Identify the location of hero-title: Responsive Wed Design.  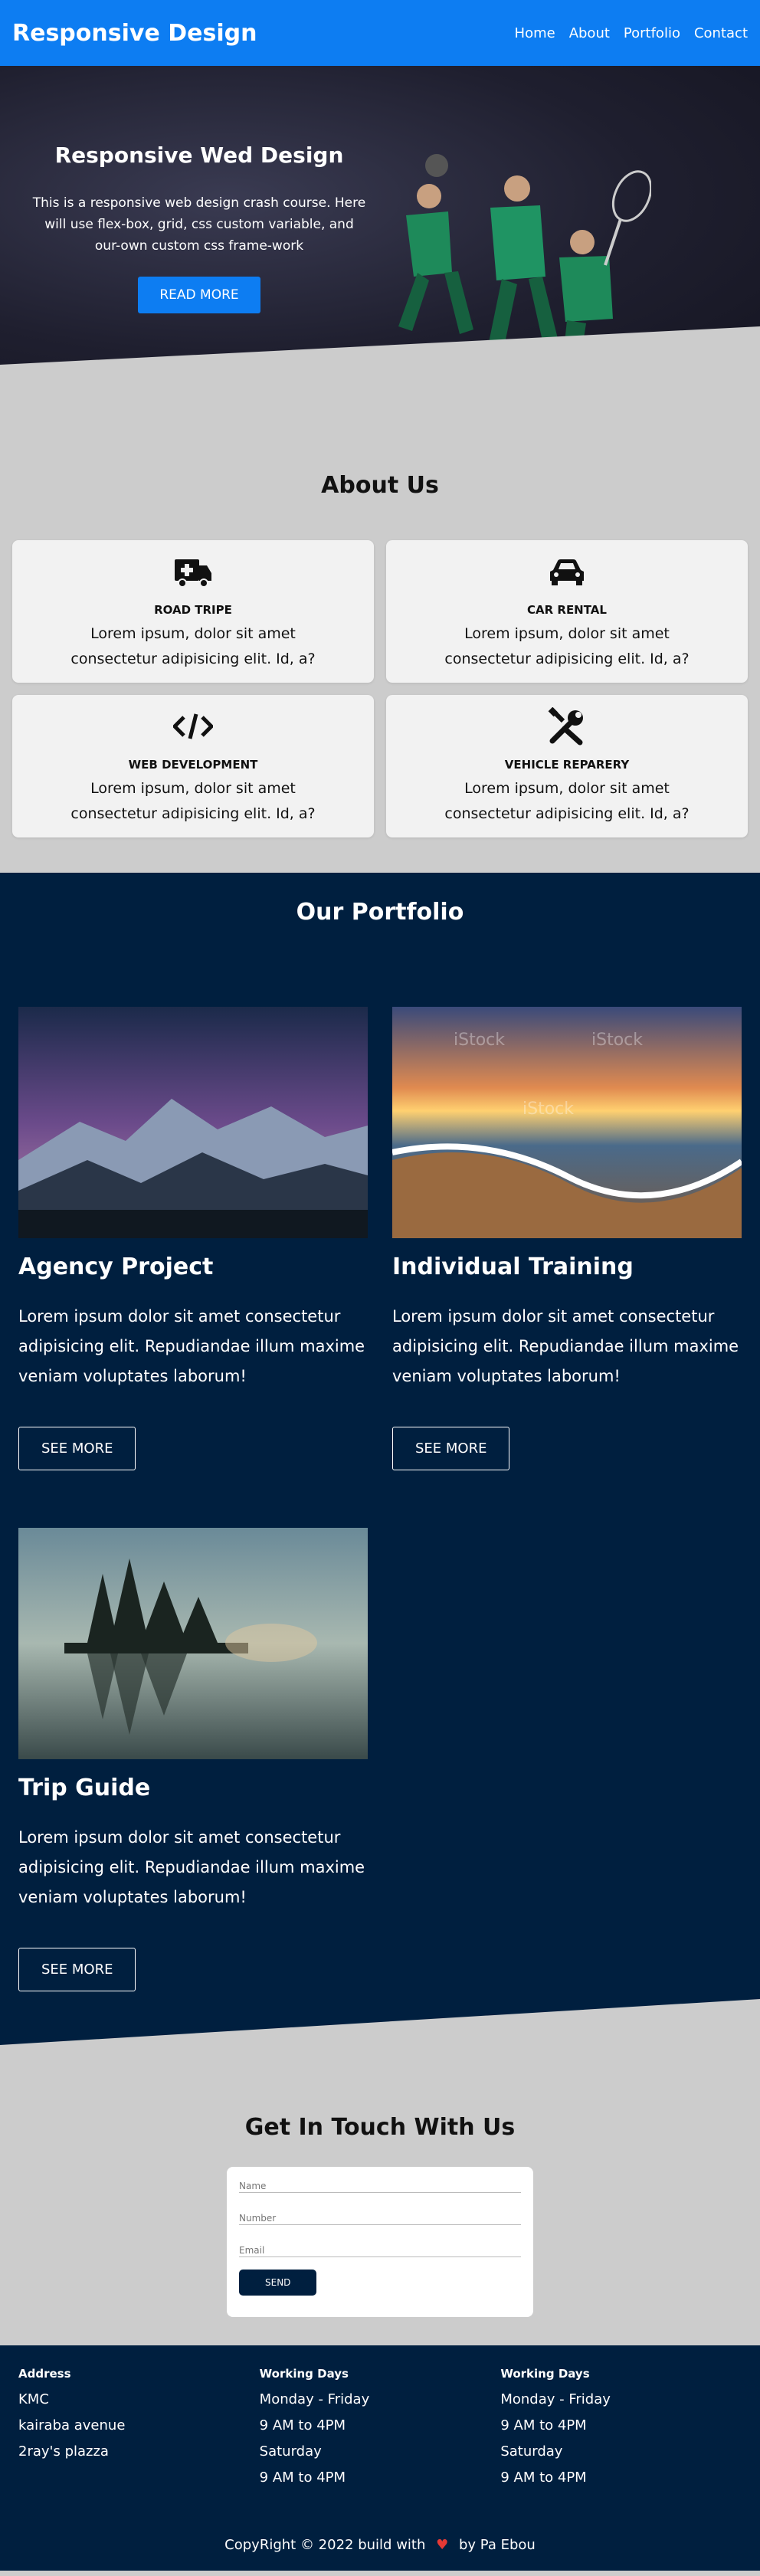
(199, 155).